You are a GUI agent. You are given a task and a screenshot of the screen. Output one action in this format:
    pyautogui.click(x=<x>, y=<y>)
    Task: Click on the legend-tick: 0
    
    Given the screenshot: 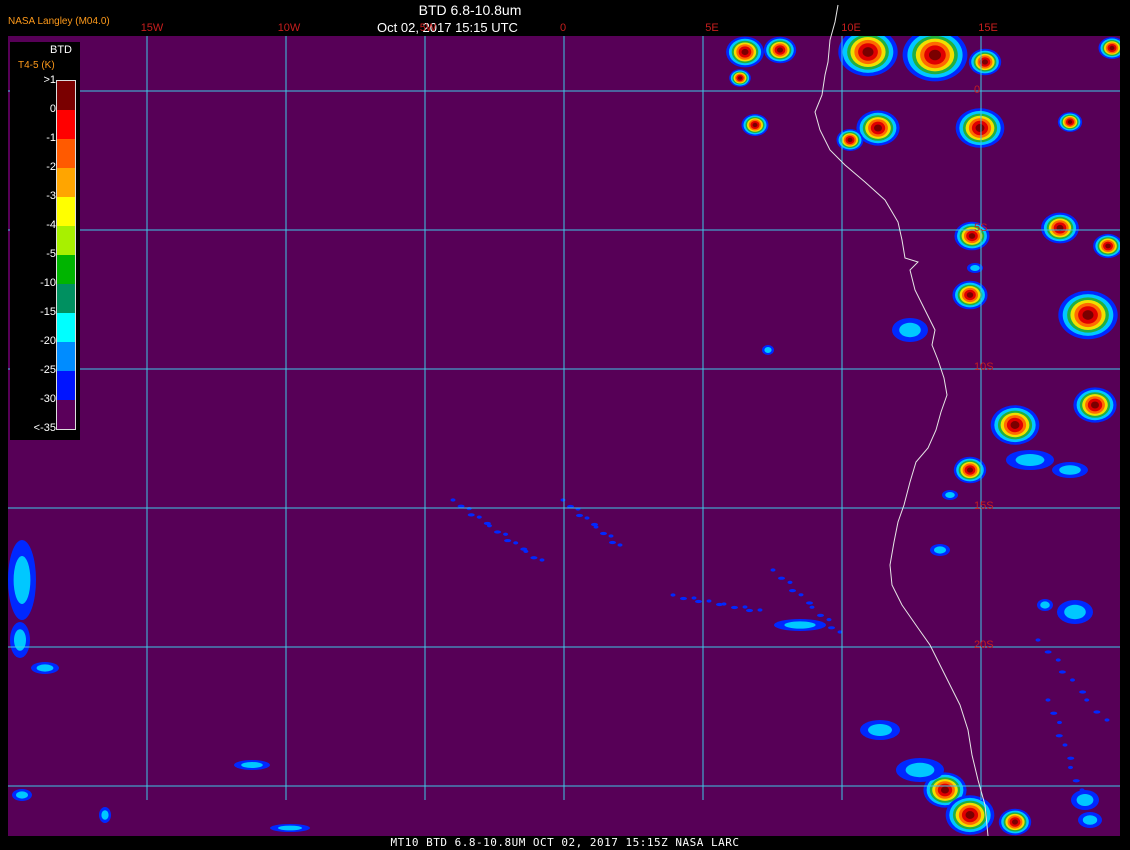 What is the action you would take?
    pyautogui.click(x=52, y=109)
    